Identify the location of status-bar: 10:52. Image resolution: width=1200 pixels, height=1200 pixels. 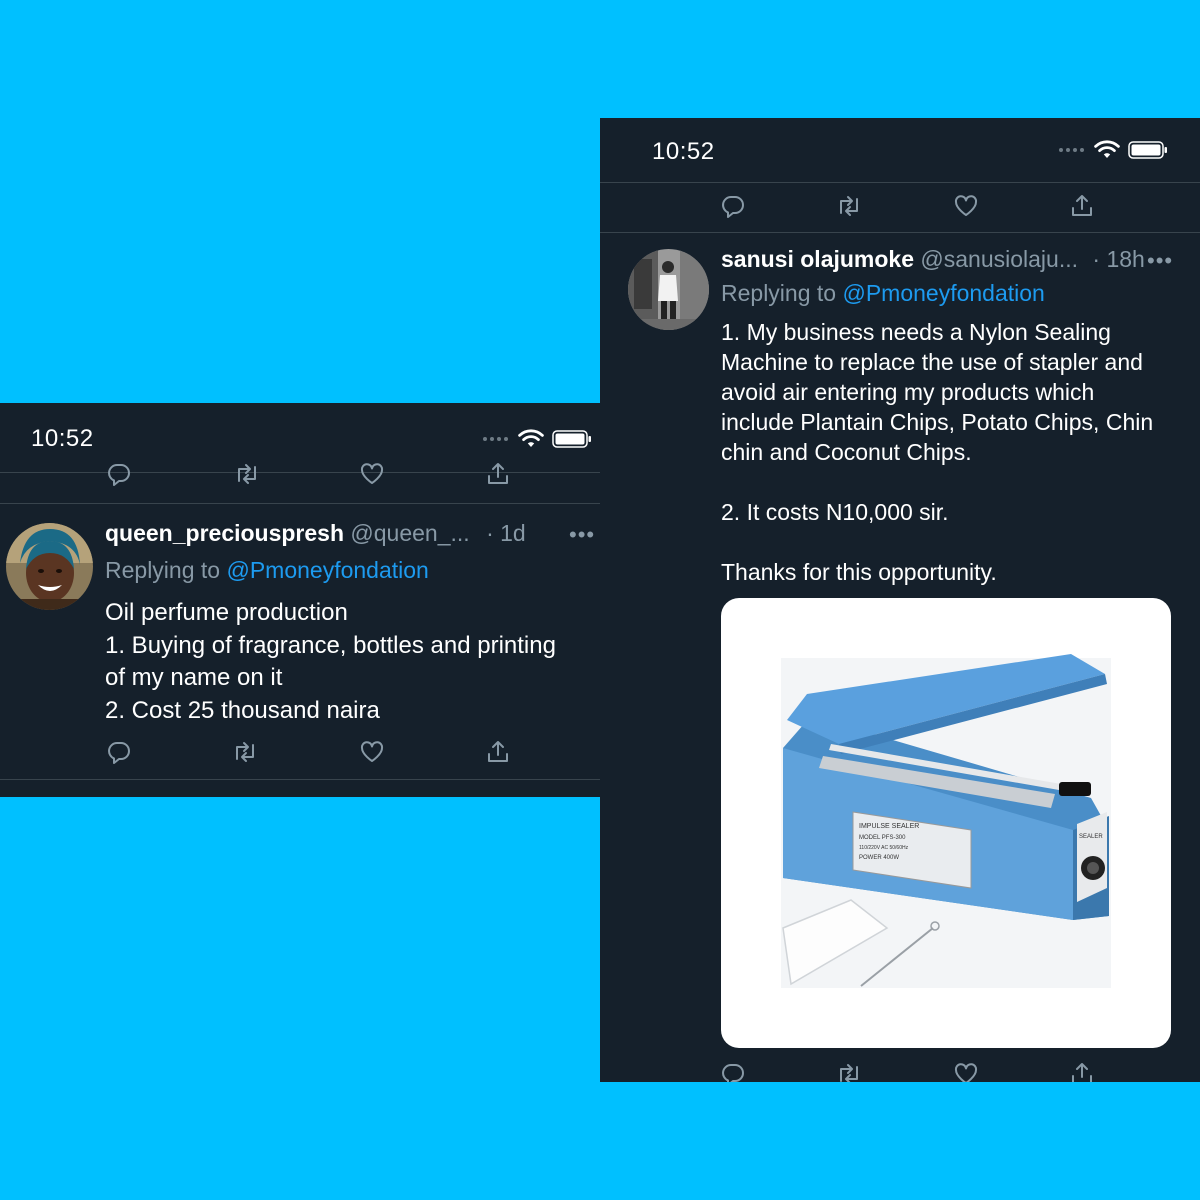
(900, 150).